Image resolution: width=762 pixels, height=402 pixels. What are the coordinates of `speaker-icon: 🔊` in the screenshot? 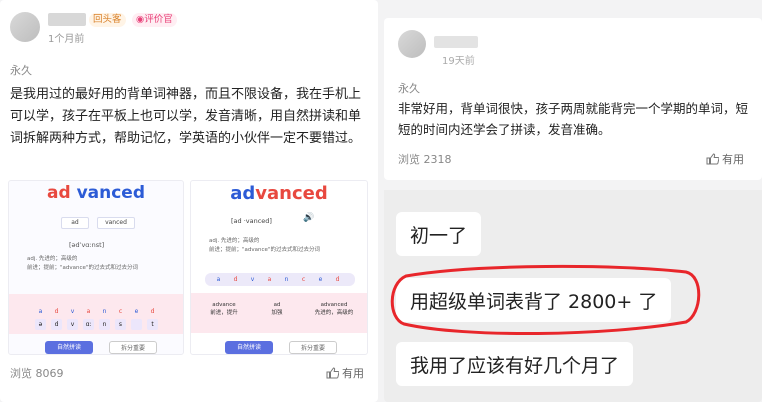 It's located at (308, 218).